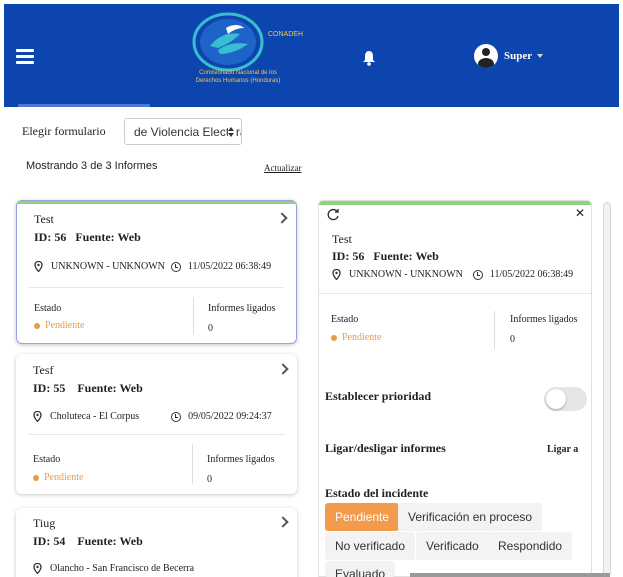  What do you see at coordinates (230, 416) in the screenshot?
I see `report-datetime: 09/05/2022 09:24:37` at bounding box center [230, 416].